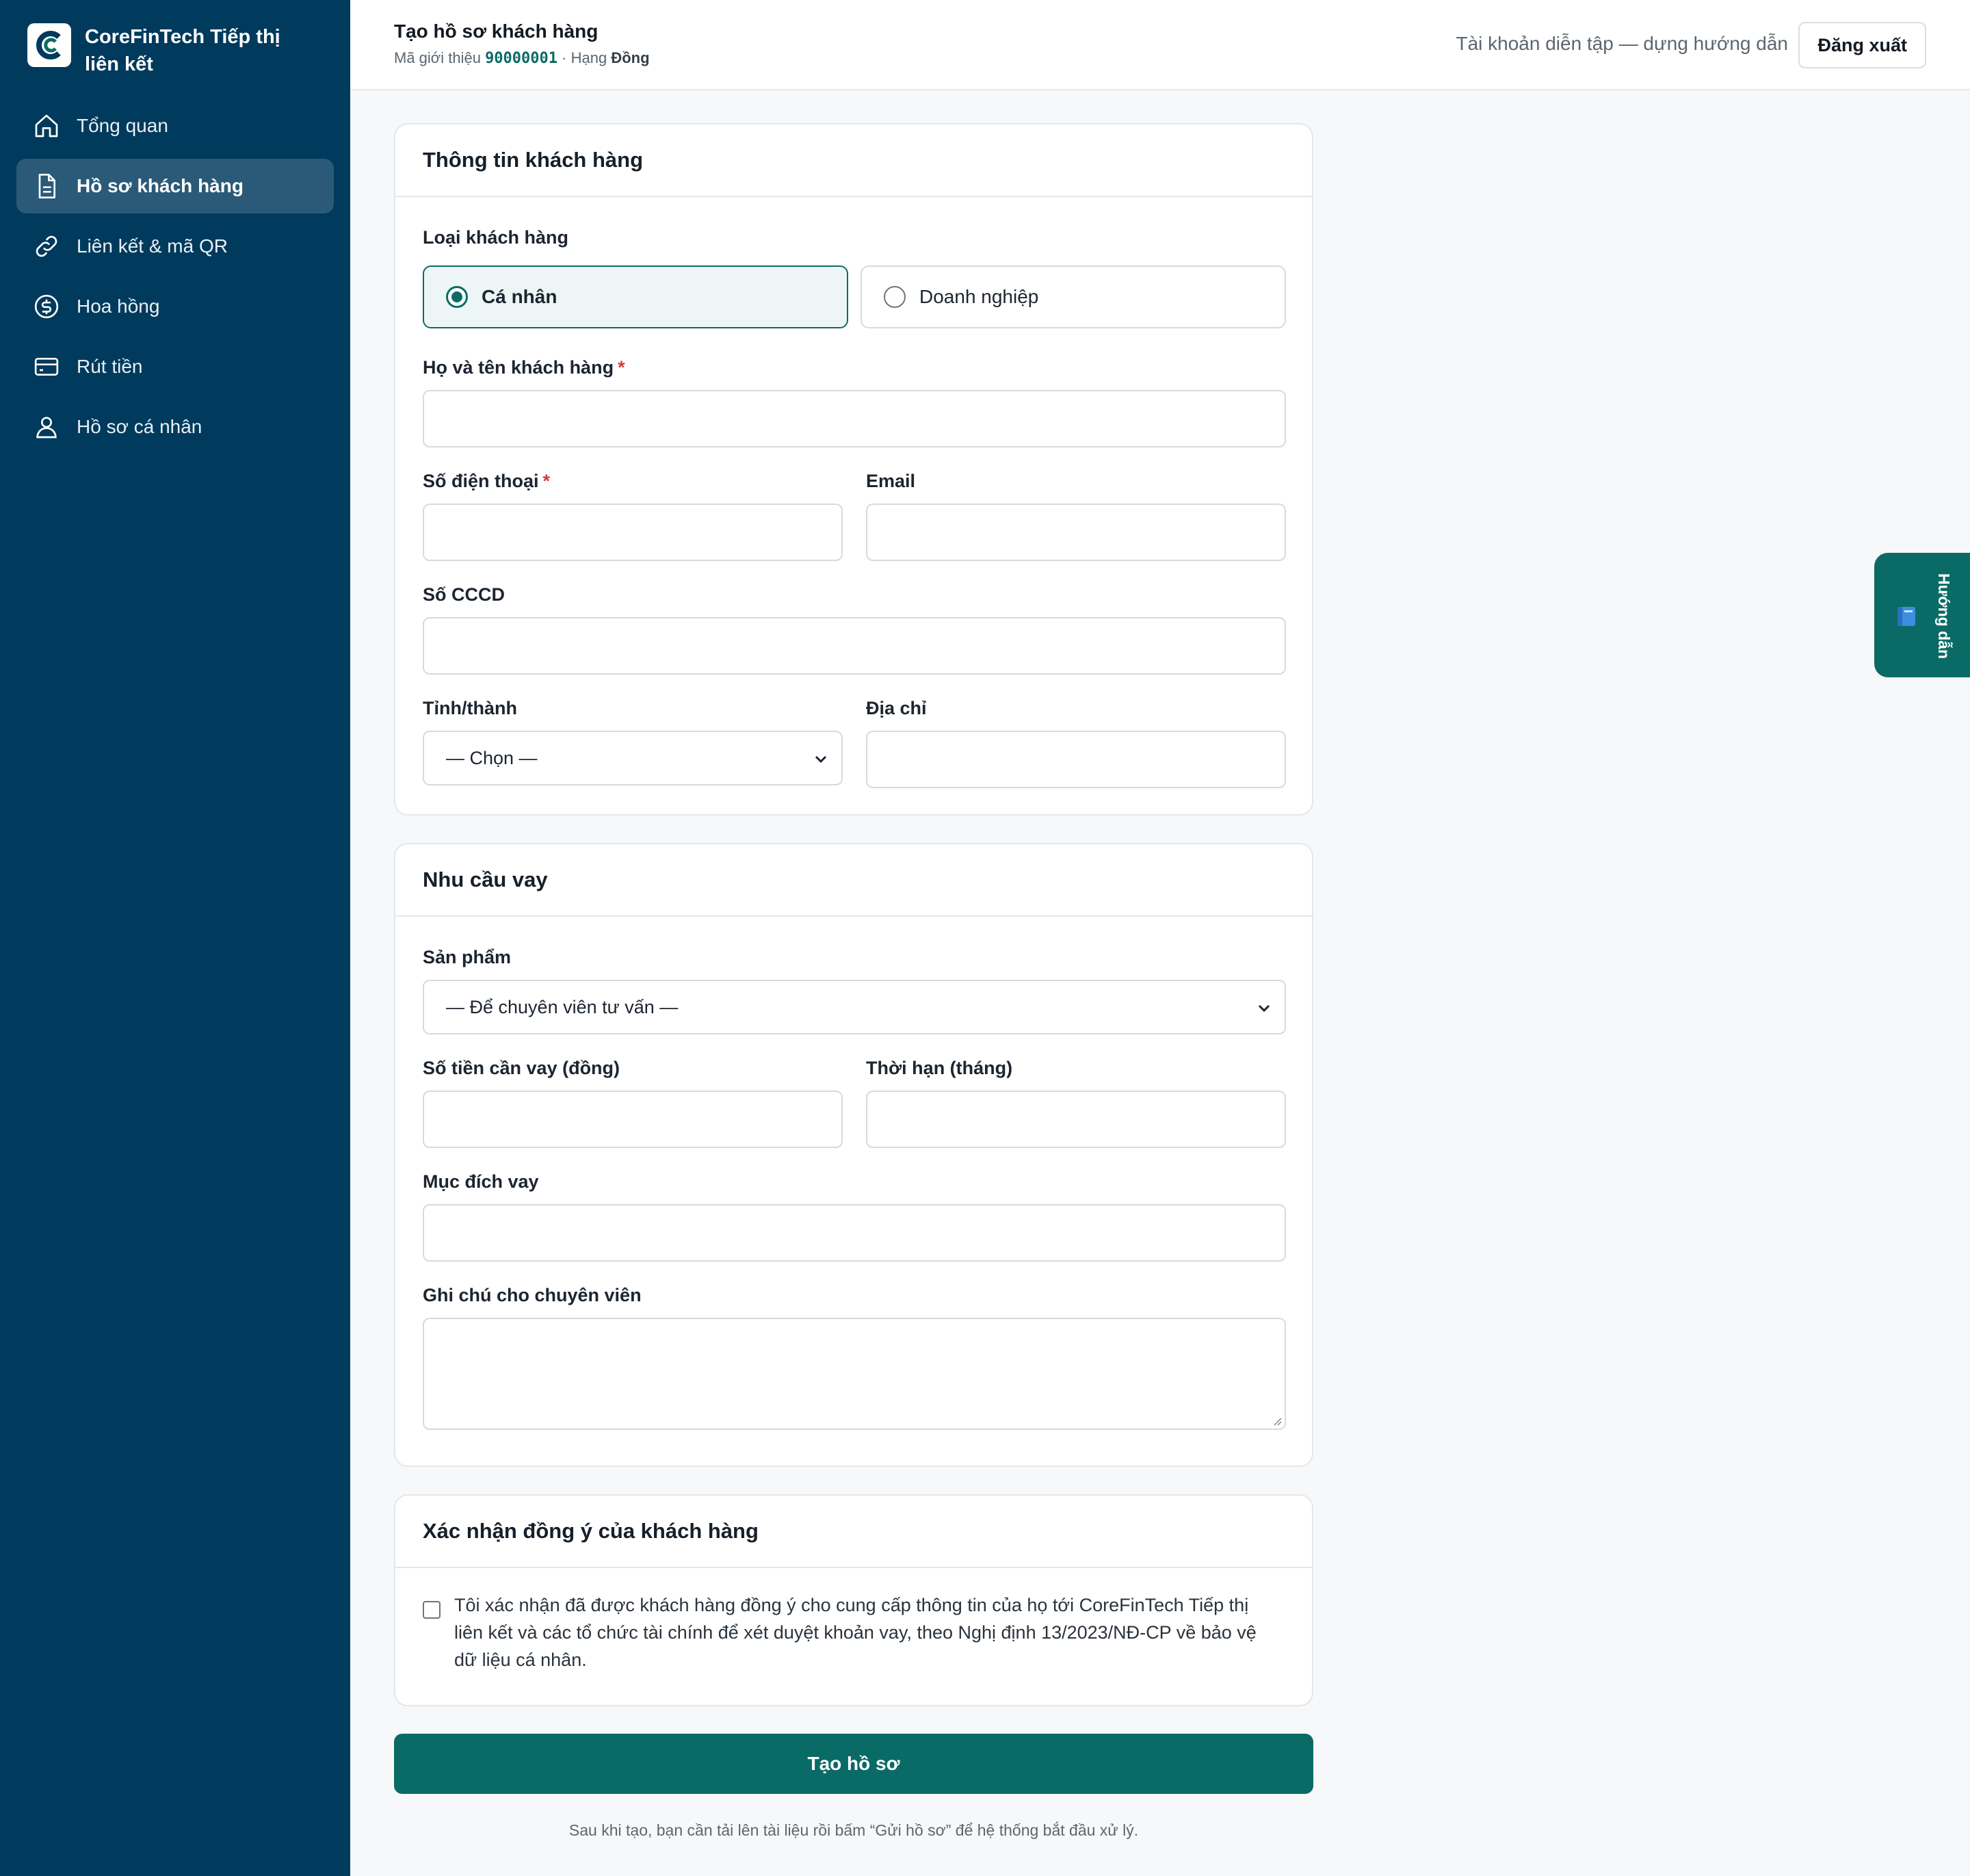  I want to click on sidebar-item-personal-profile: Hồ sơ cá nhân, so click(175, 427).